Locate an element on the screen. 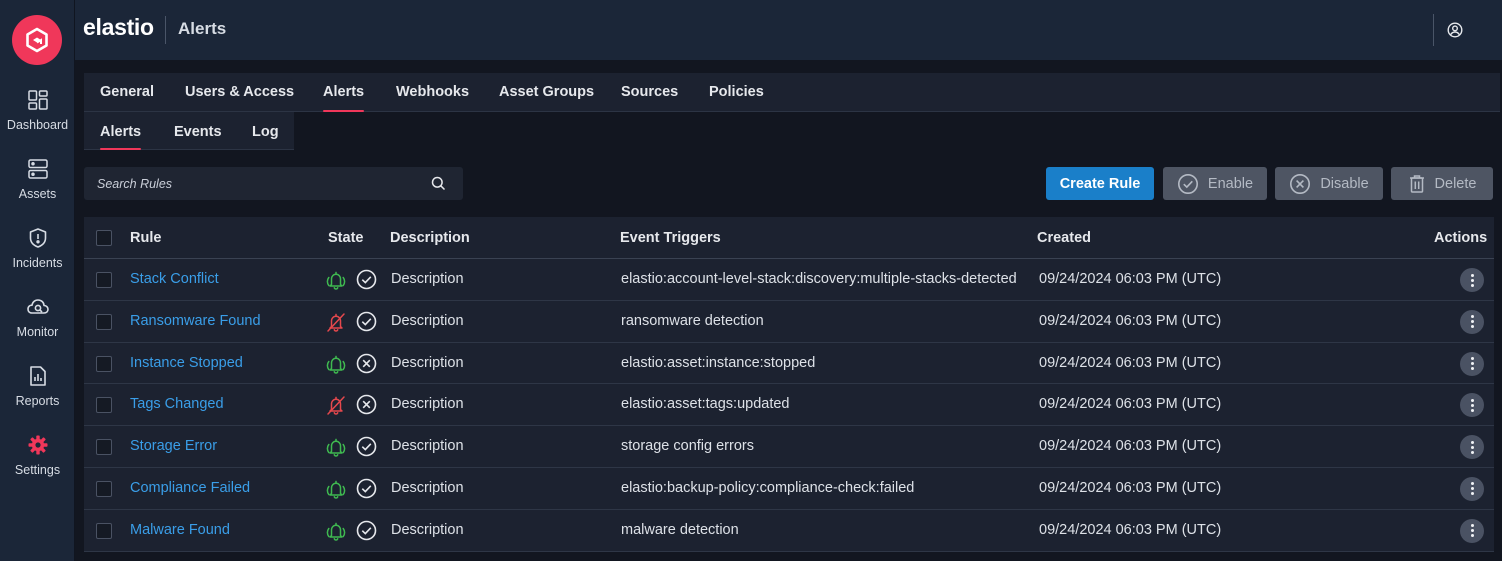 This screenshot has width=1502, height=561. column-header-description: Description is located at coordinates (430, 238).